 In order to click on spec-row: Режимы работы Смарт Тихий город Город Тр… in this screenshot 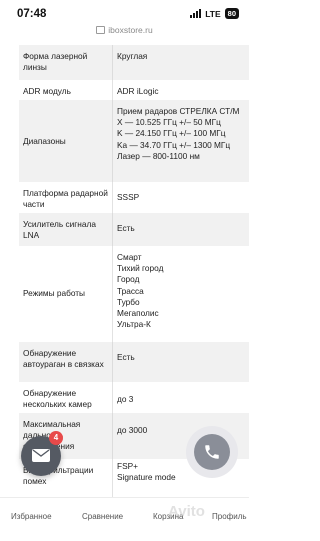, I will do `click(134, 294)`.